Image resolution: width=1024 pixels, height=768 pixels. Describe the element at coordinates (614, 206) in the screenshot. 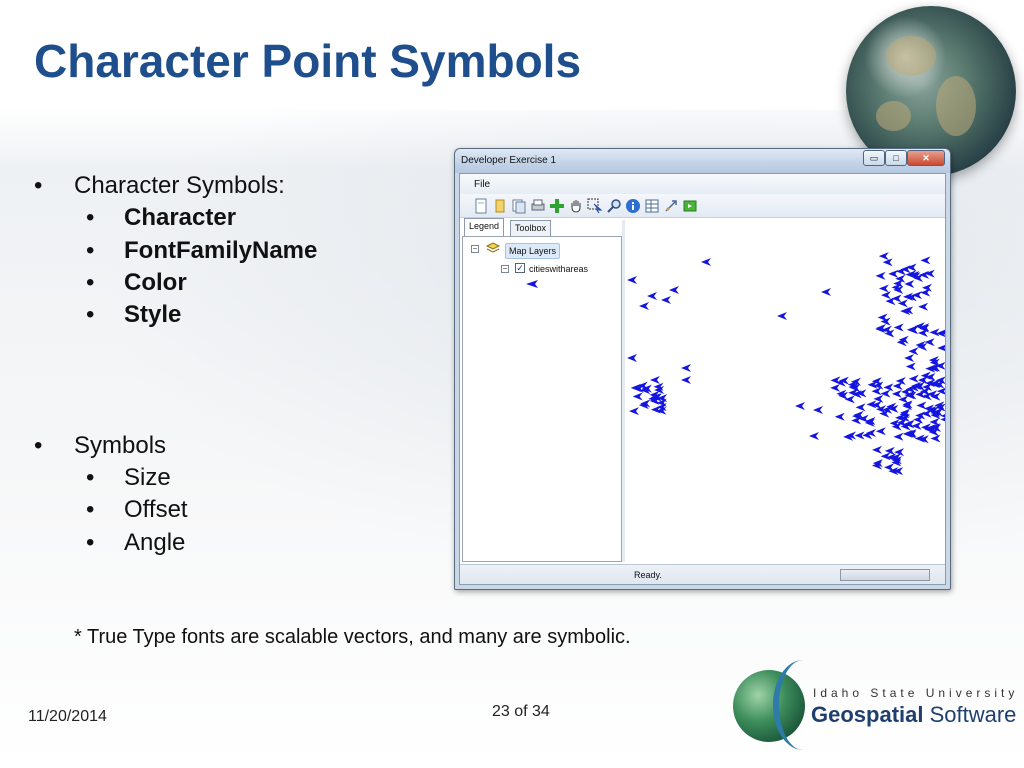

I see `zoom-icon` at that location.